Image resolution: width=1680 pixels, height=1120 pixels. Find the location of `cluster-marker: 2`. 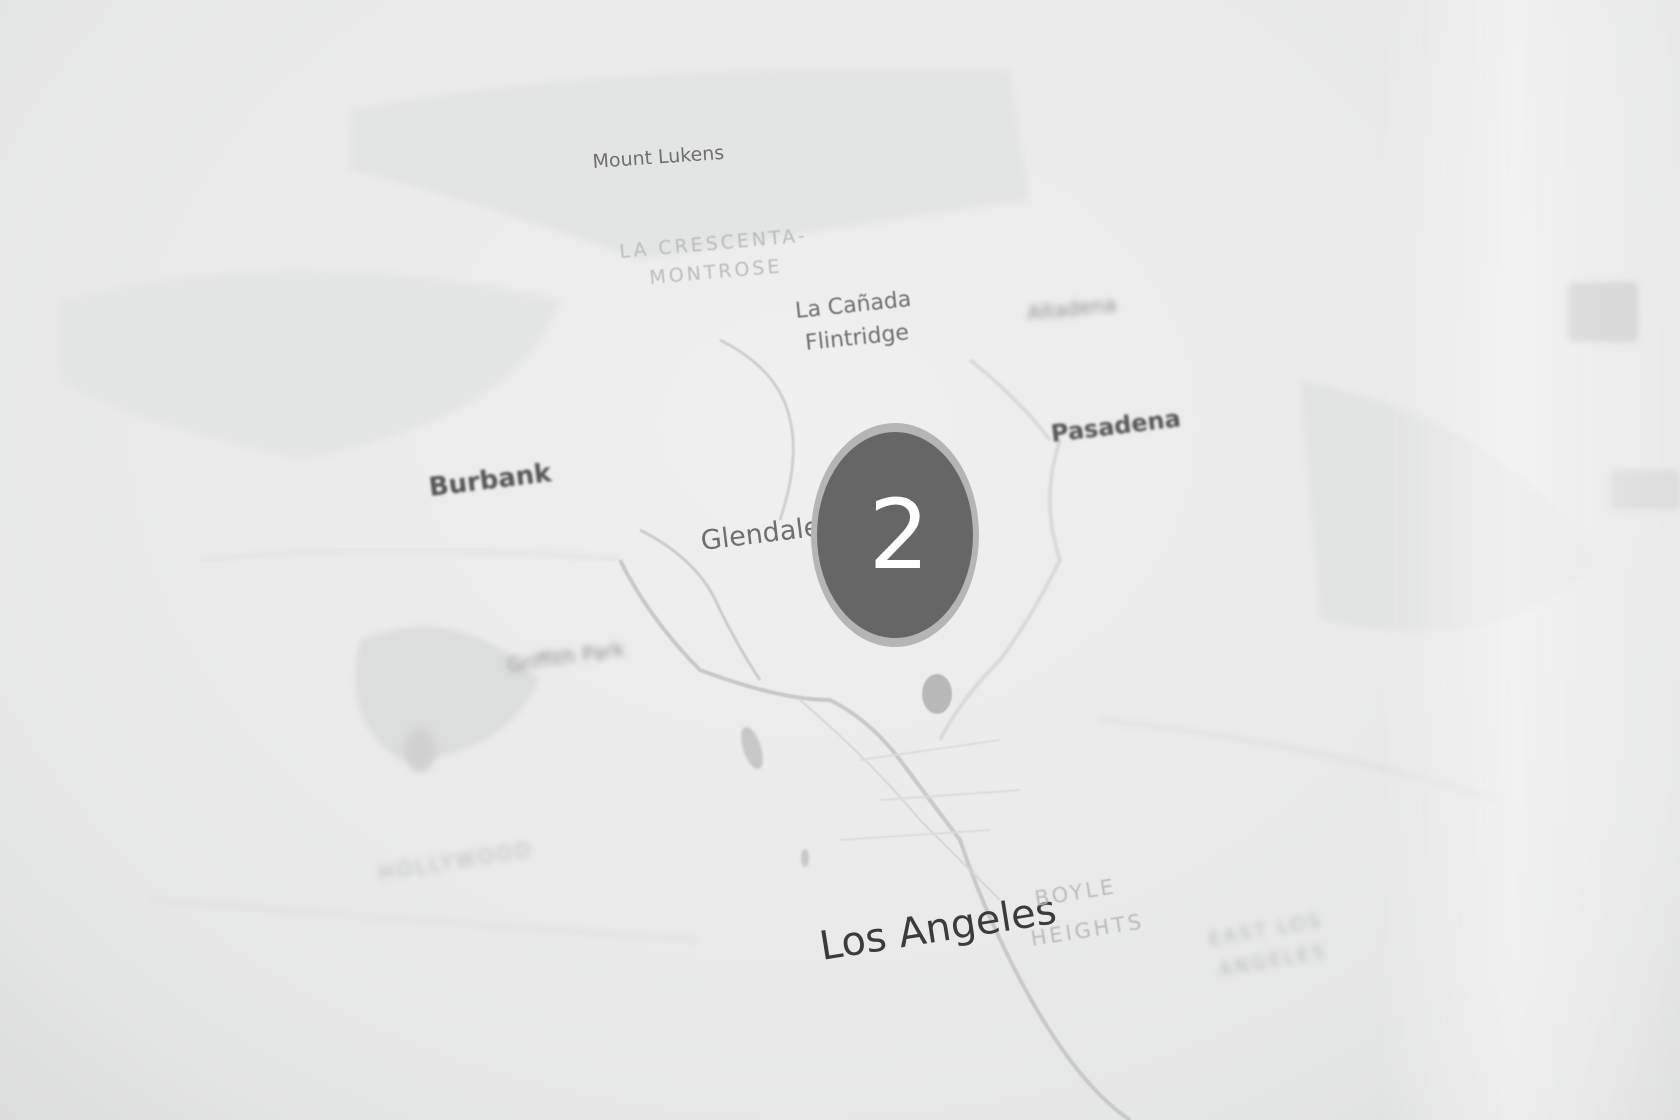

cluster-marker: 2 is located at coordinates (895, 535).